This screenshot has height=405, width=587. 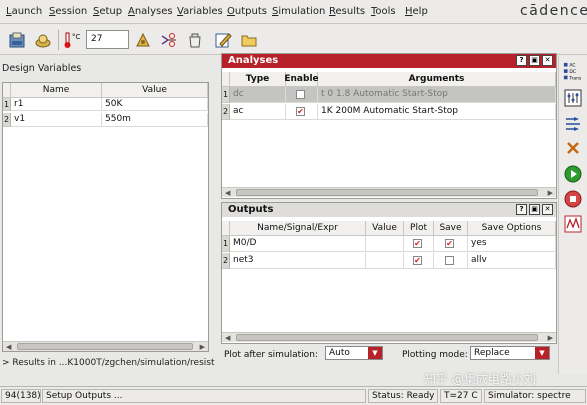 What do you see at coordinates (298, 228) in the screenshot?
I see `signal-column-header: Name/Signal/Expr` at bounding box center [298, 228].